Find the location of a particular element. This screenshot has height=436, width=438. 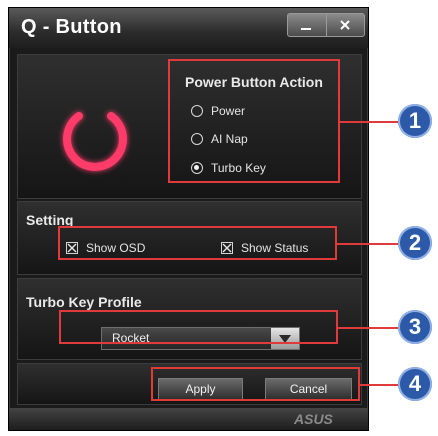

window-controls is located at coordinates (326, 25).